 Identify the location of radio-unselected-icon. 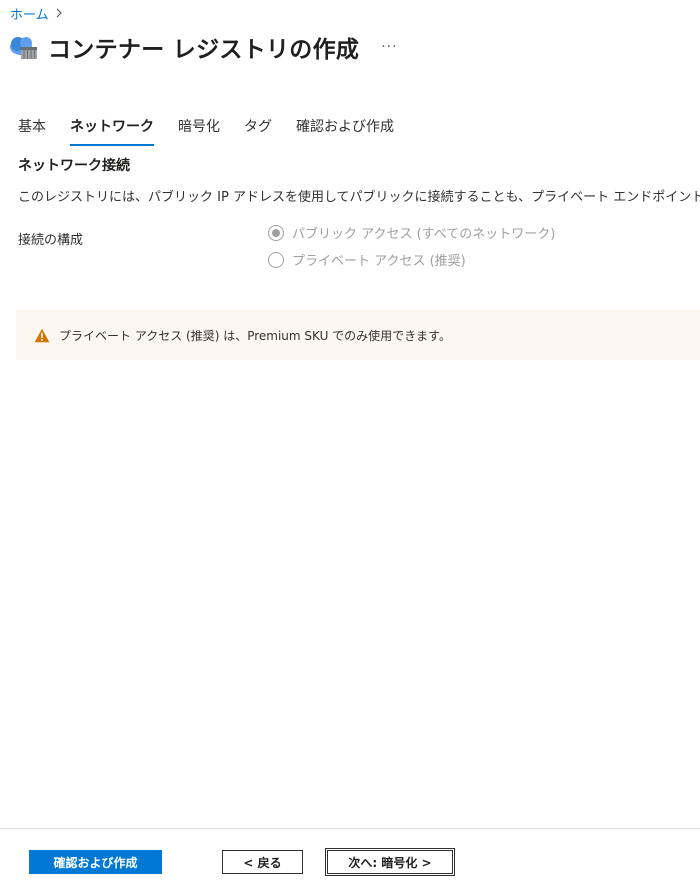
(276, 259).